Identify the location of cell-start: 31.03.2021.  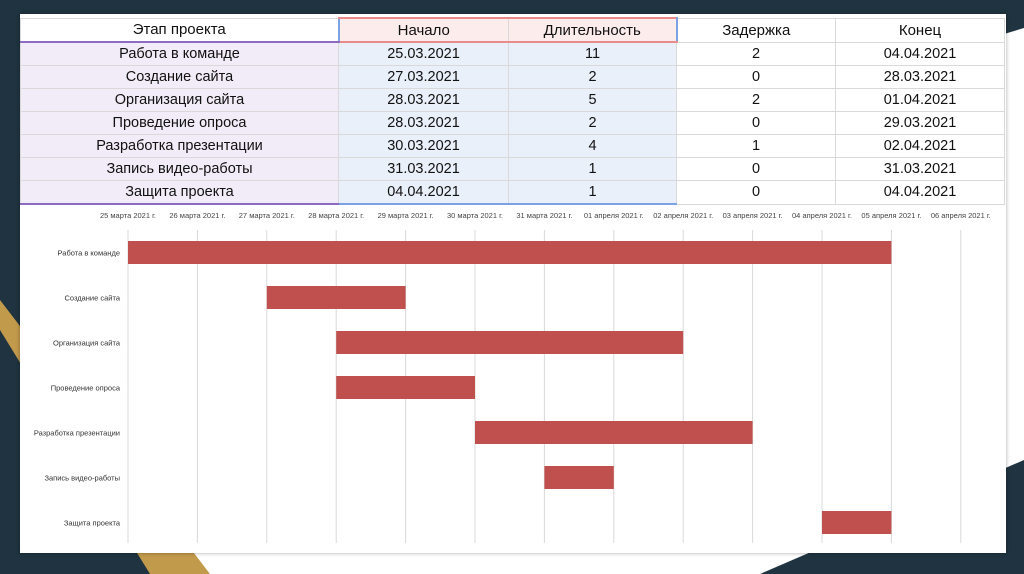
(423, 169).